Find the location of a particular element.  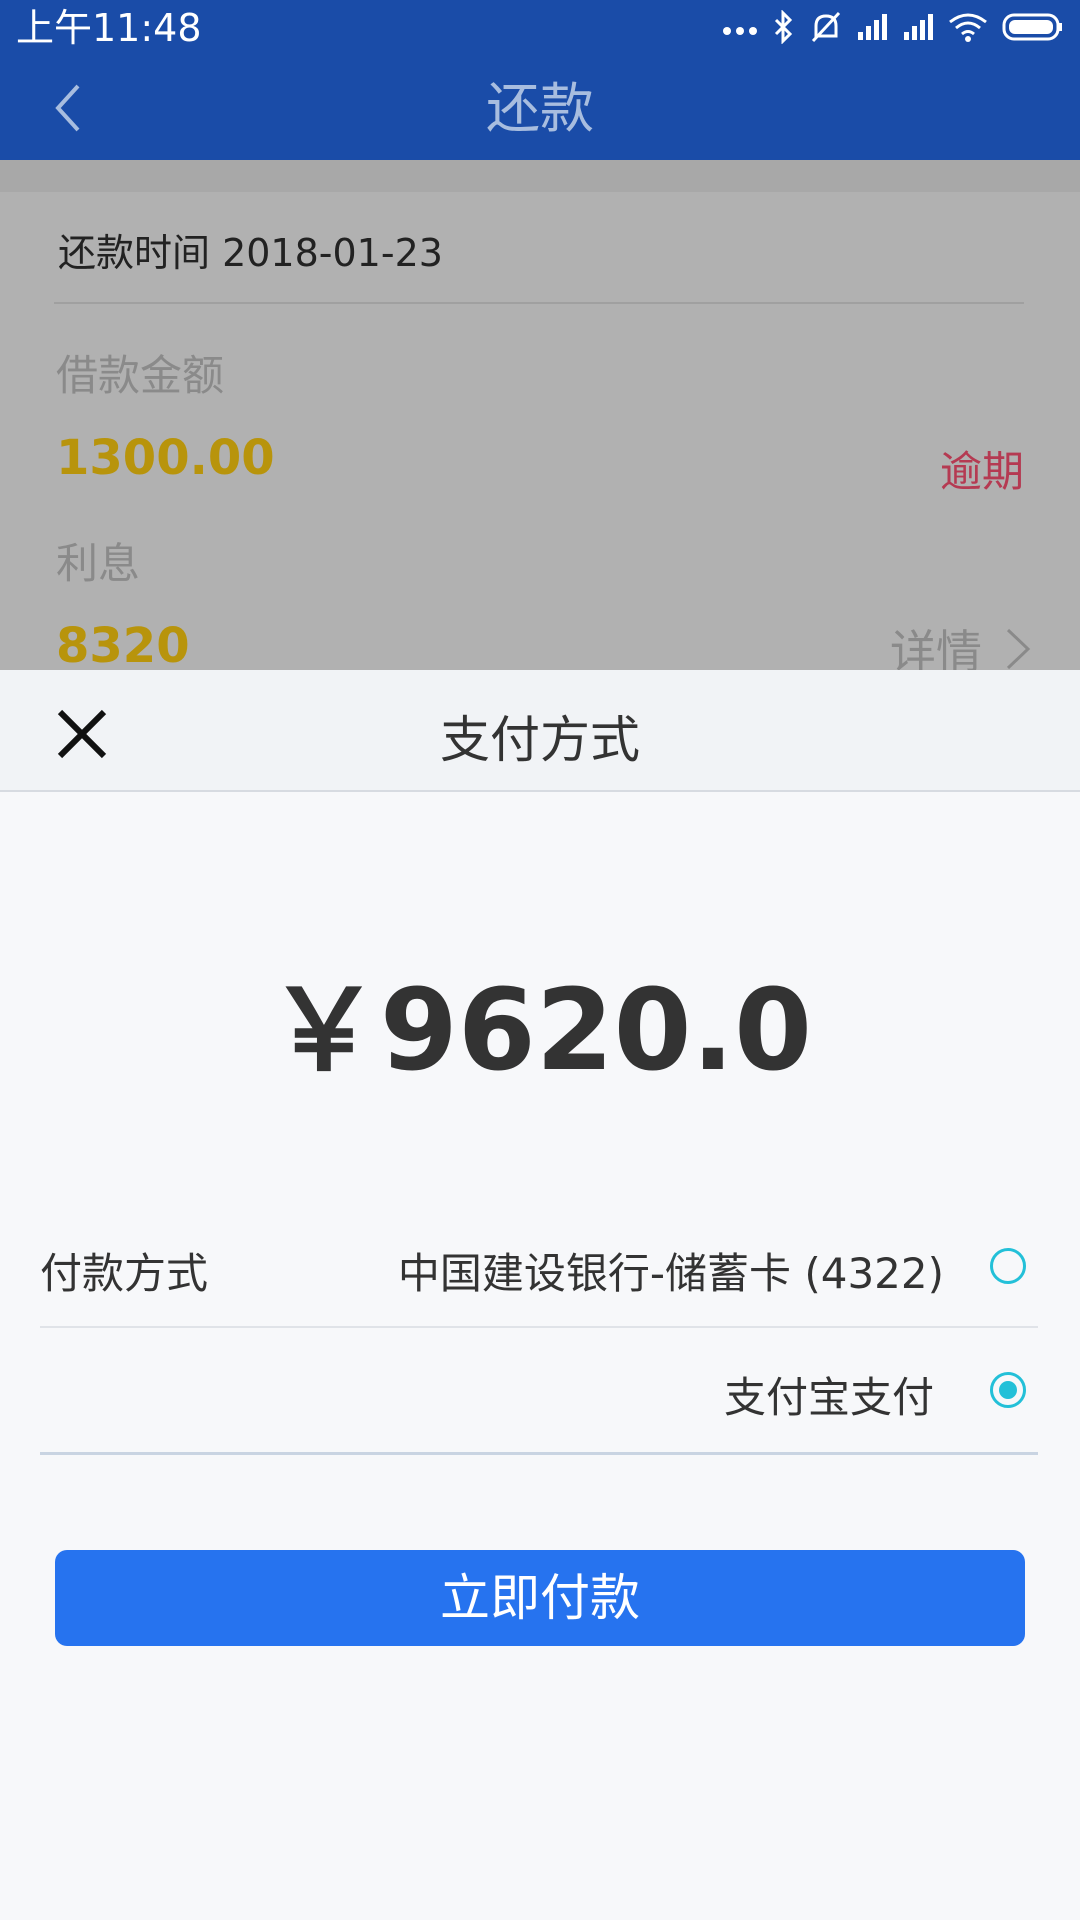

option-bank-card-radio is located at coordinates (1008, 1266).